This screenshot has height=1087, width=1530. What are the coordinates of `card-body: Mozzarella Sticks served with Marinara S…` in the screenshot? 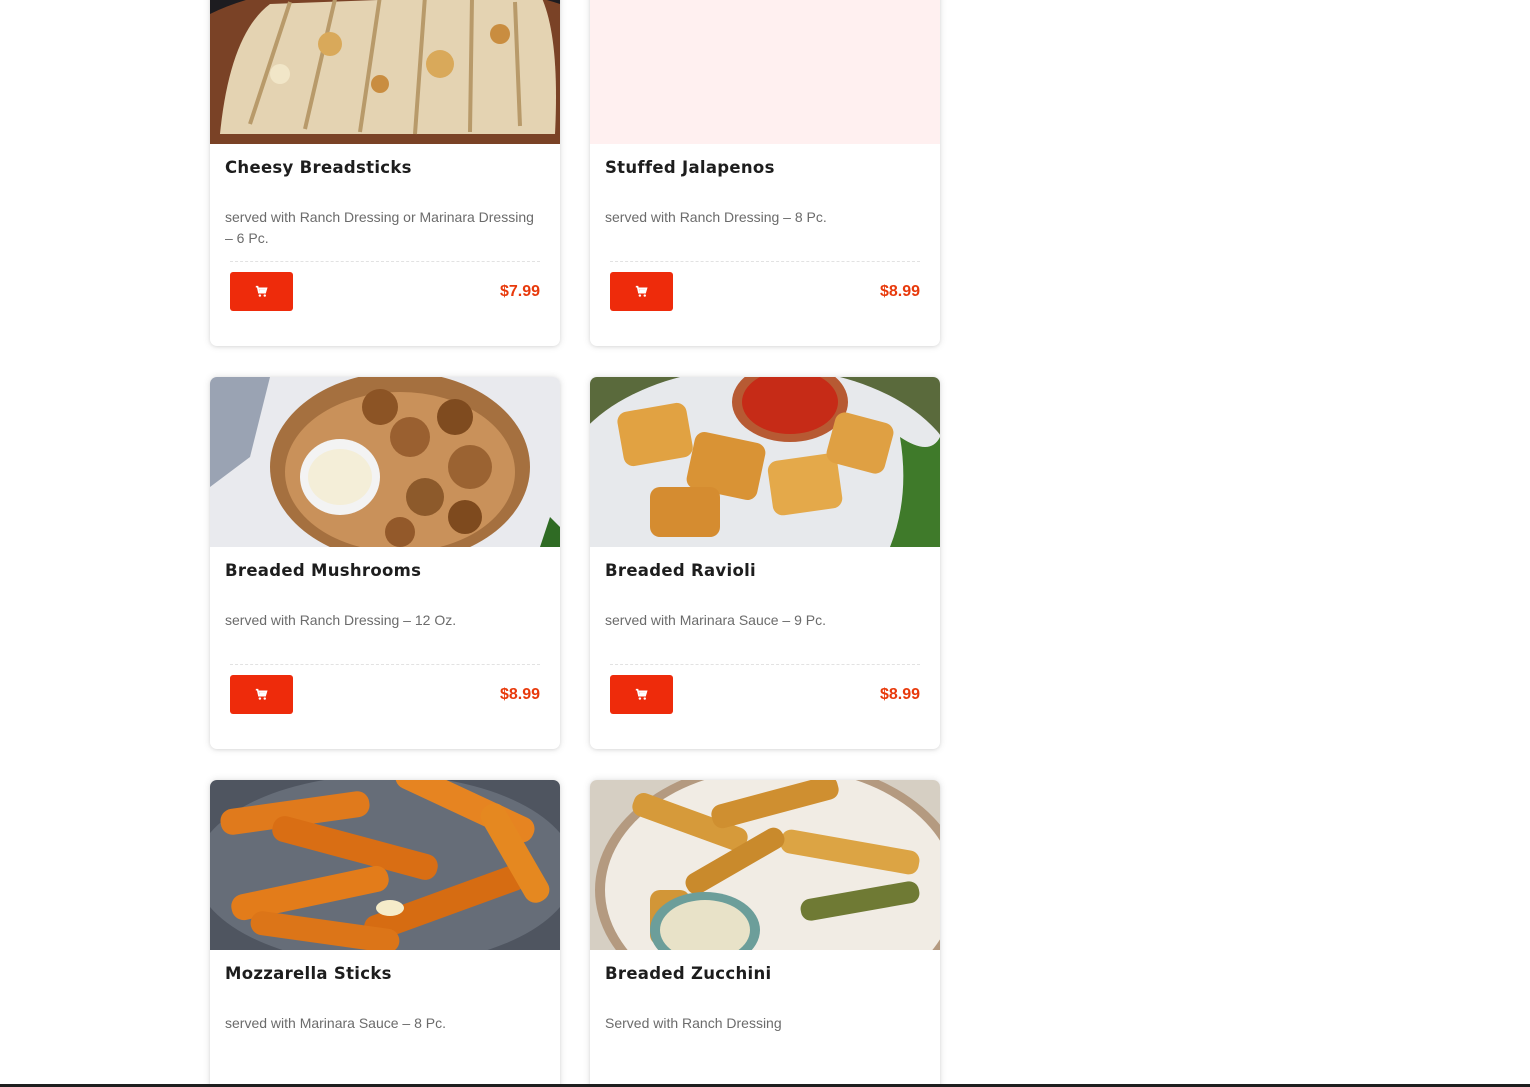 It's located at (385, 1008).